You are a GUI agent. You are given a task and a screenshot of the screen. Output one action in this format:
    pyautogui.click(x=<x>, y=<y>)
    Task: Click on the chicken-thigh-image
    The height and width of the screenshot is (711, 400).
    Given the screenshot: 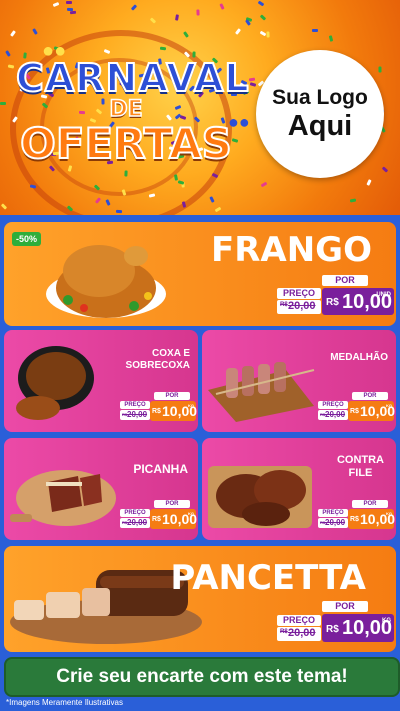 What is the action you would take?
    pyautogui.click(x=55, y=383)
    